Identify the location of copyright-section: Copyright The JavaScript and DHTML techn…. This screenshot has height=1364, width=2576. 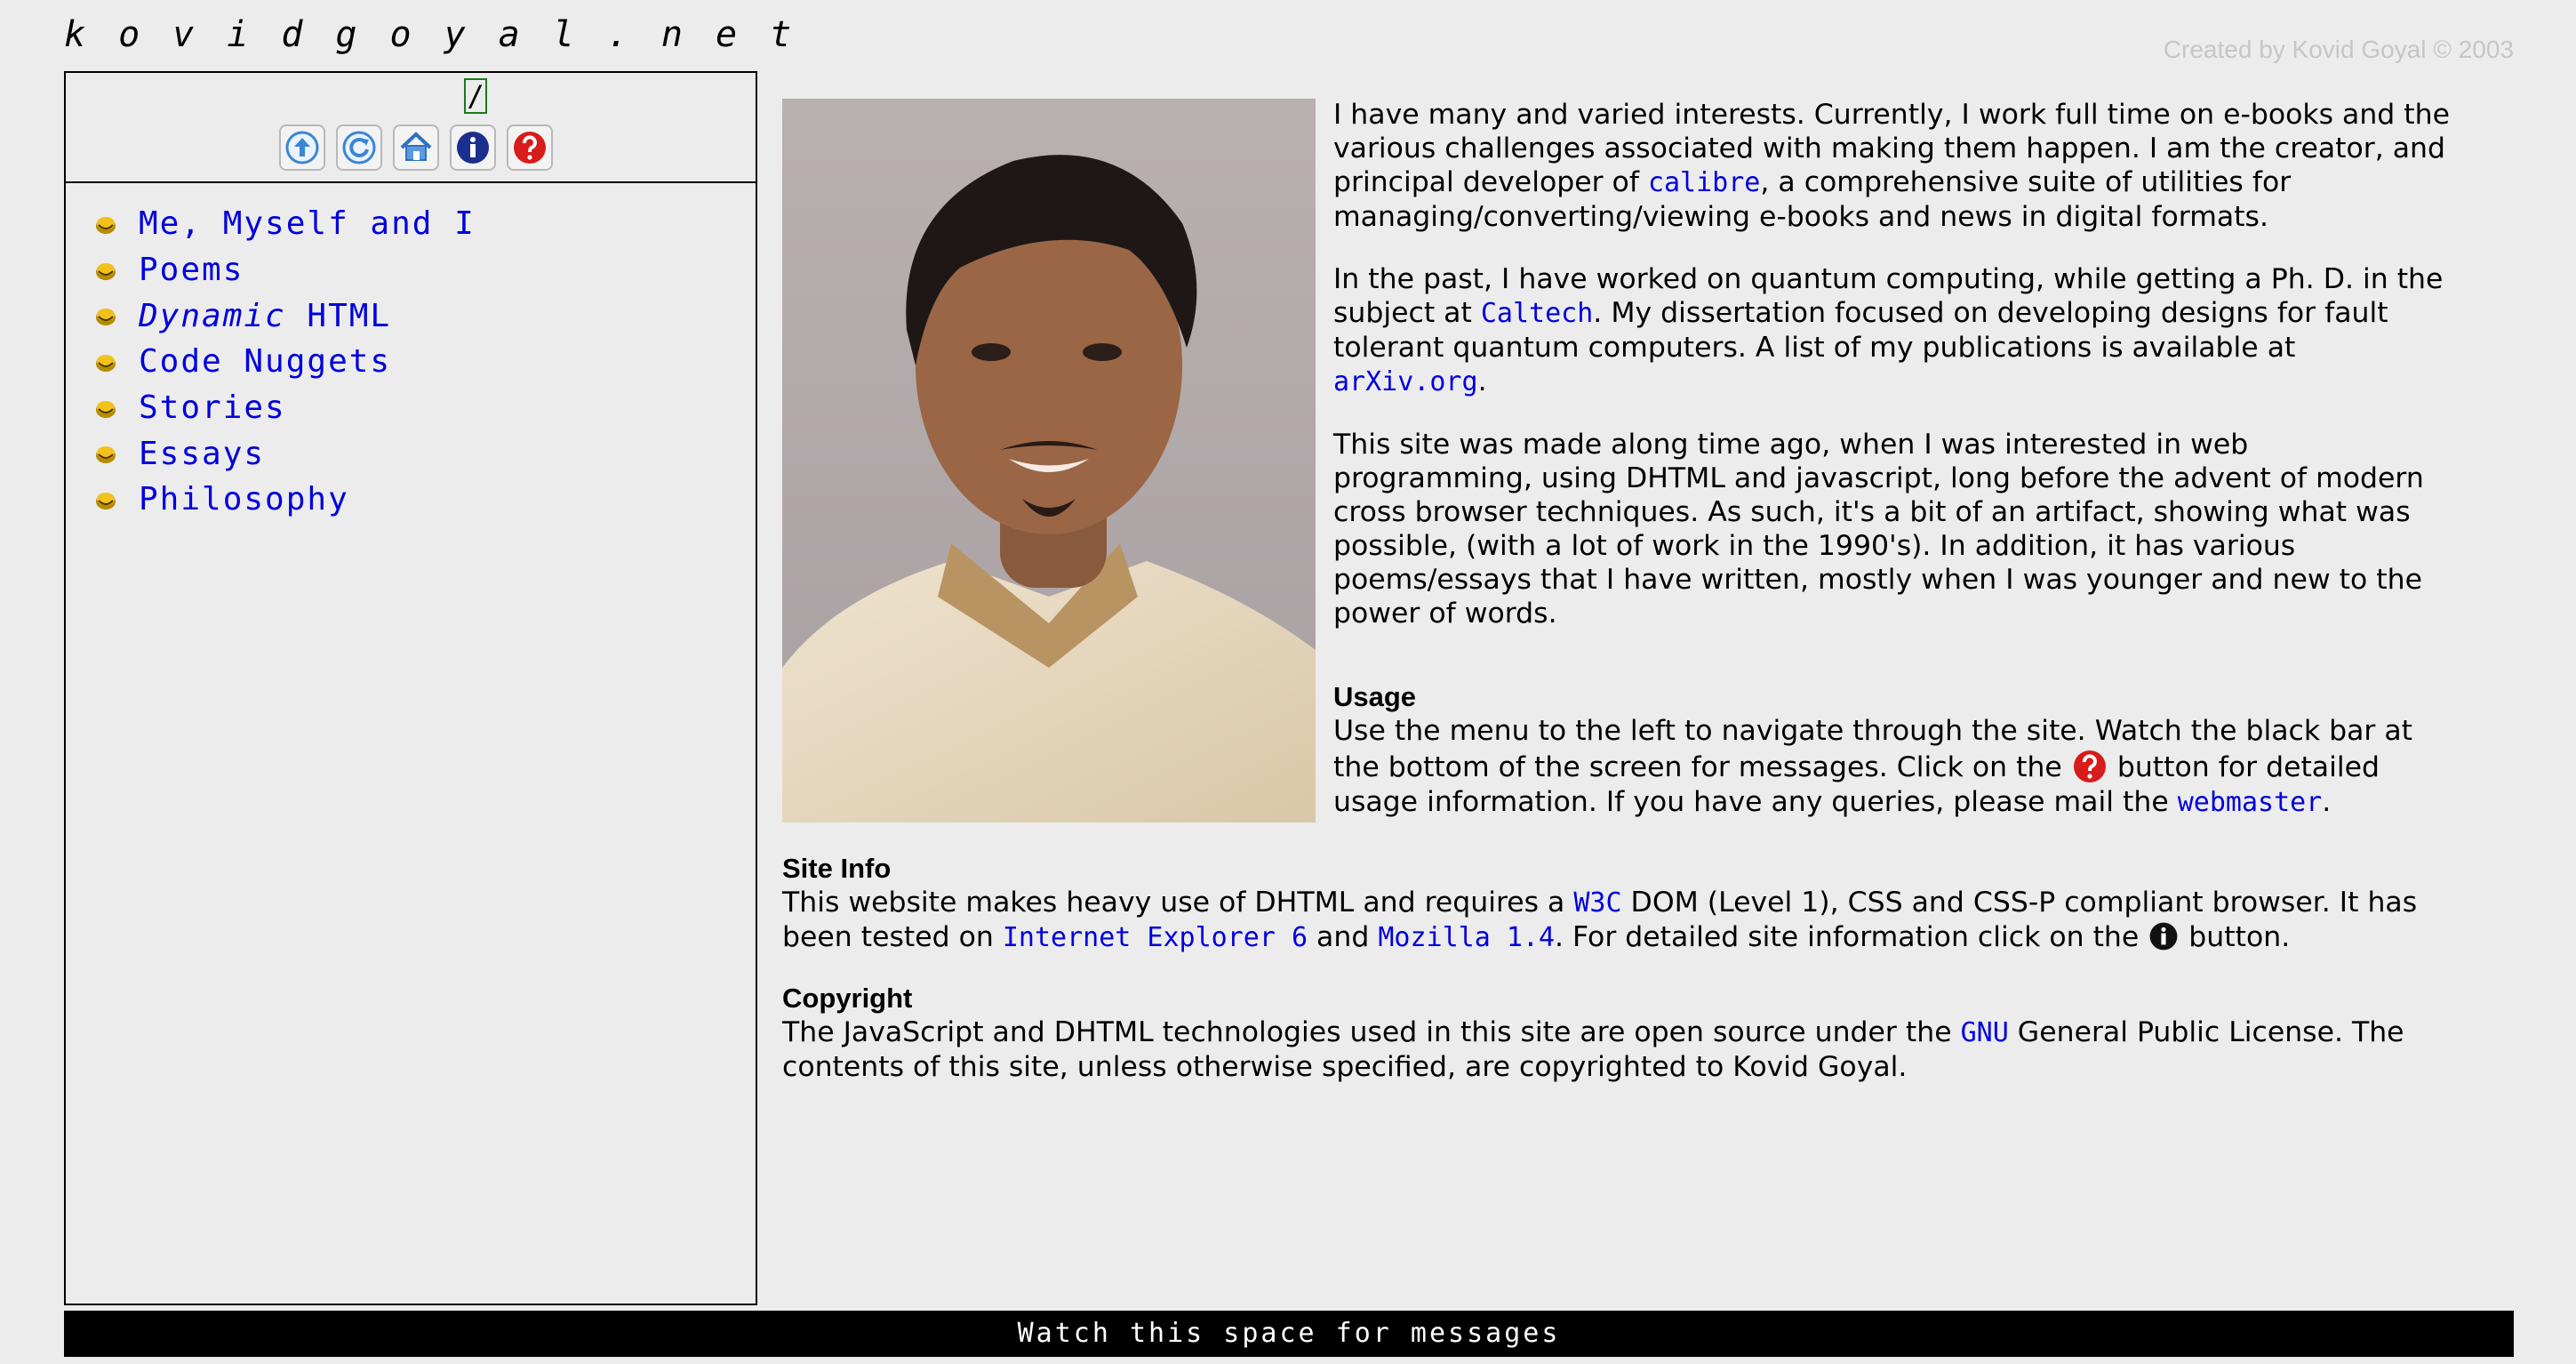
(1617, 1033).